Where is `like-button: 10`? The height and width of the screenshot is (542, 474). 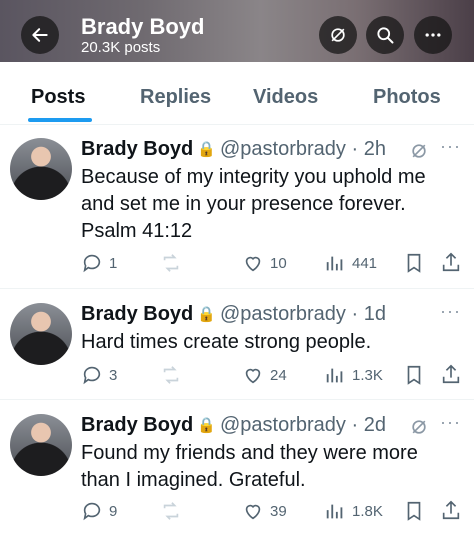 like-button: 10 is located at coordinates (264, 263).